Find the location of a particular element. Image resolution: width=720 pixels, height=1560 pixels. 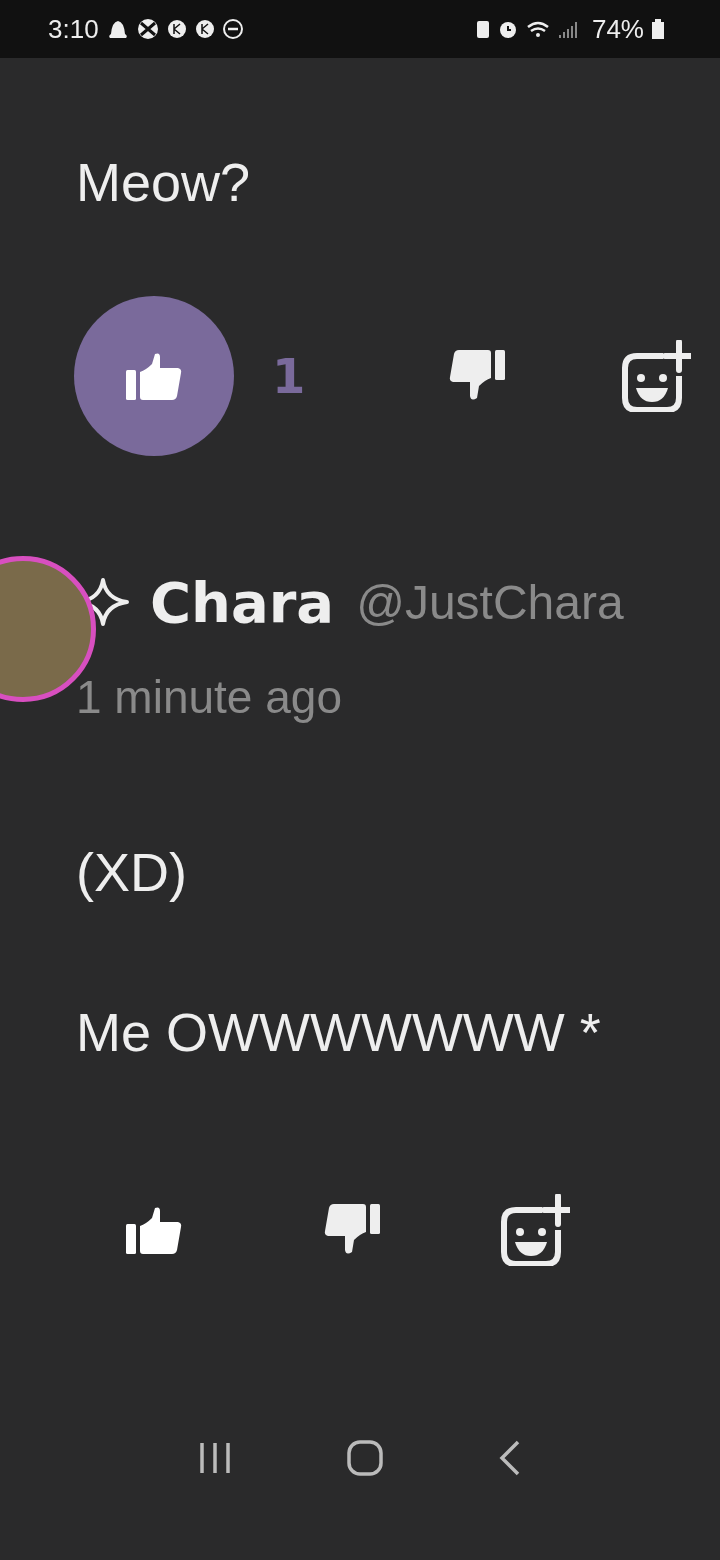

do-not-disturb-icon is located at coordinates (232, 29).